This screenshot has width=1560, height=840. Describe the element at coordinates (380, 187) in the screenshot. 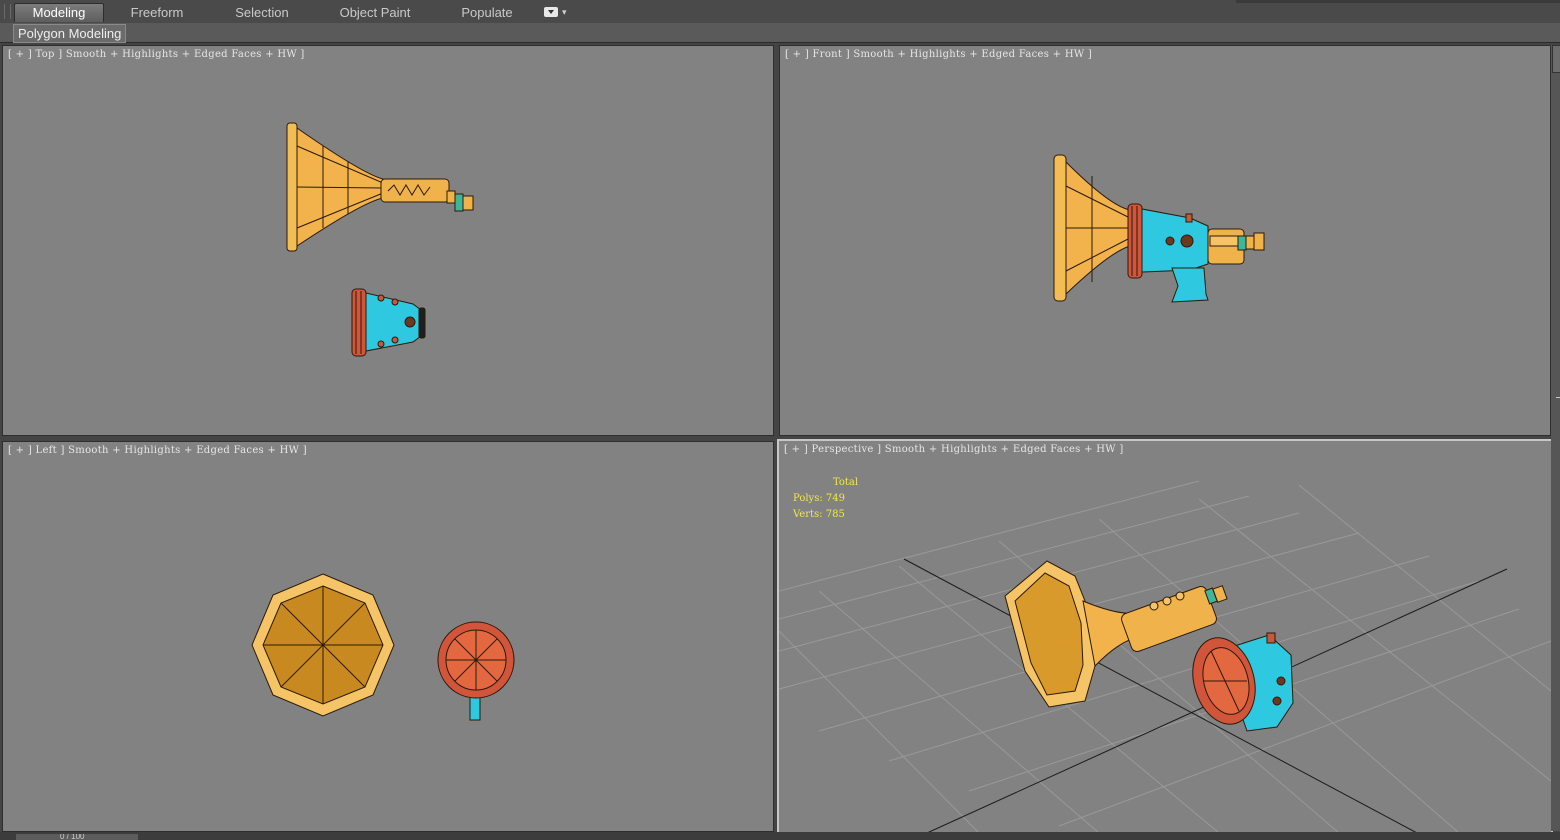

I see `horn-model-top` at that location.